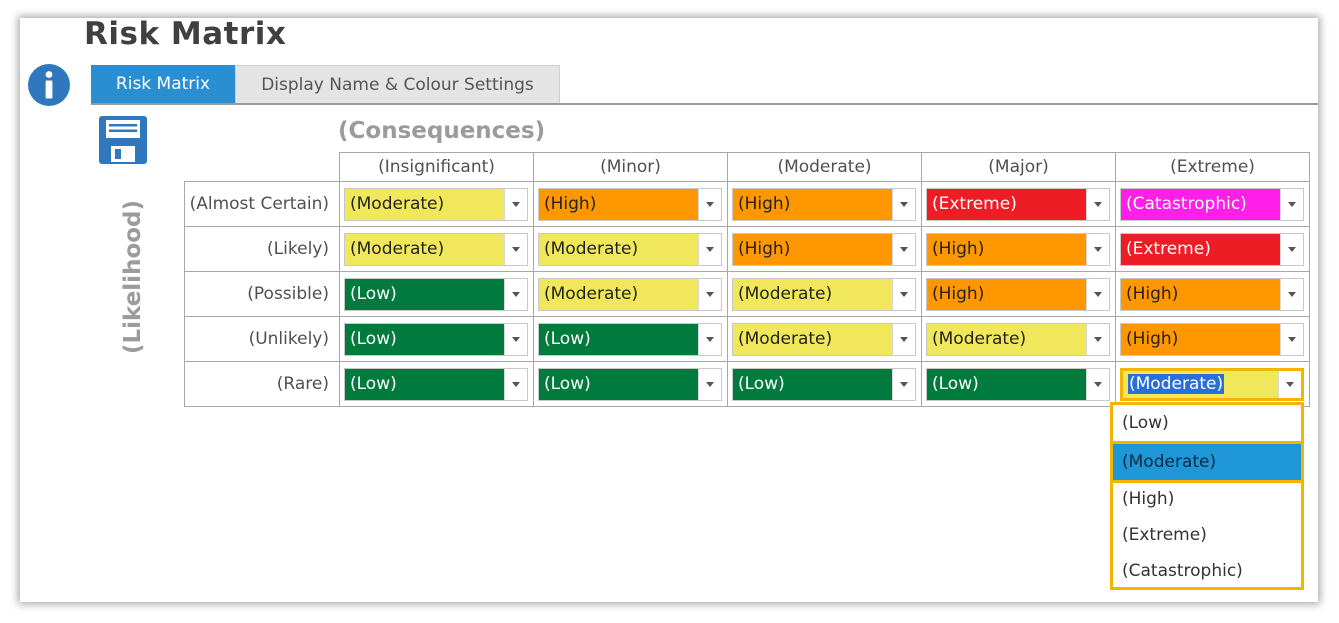 This screenshot has width=1339, height=623. I want to click on matrix-cell: (Extreme), so click(1212, 249).